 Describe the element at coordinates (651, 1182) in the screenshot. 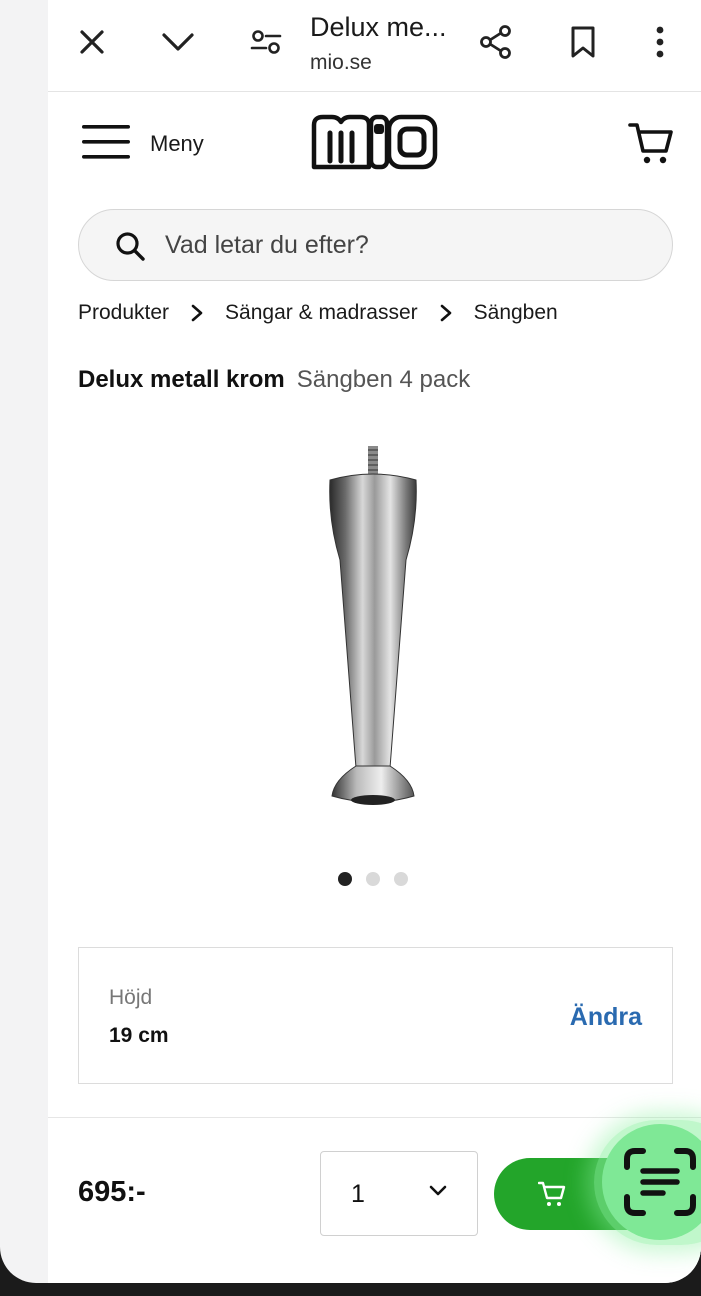

I see `text-scan-icon` at that location.